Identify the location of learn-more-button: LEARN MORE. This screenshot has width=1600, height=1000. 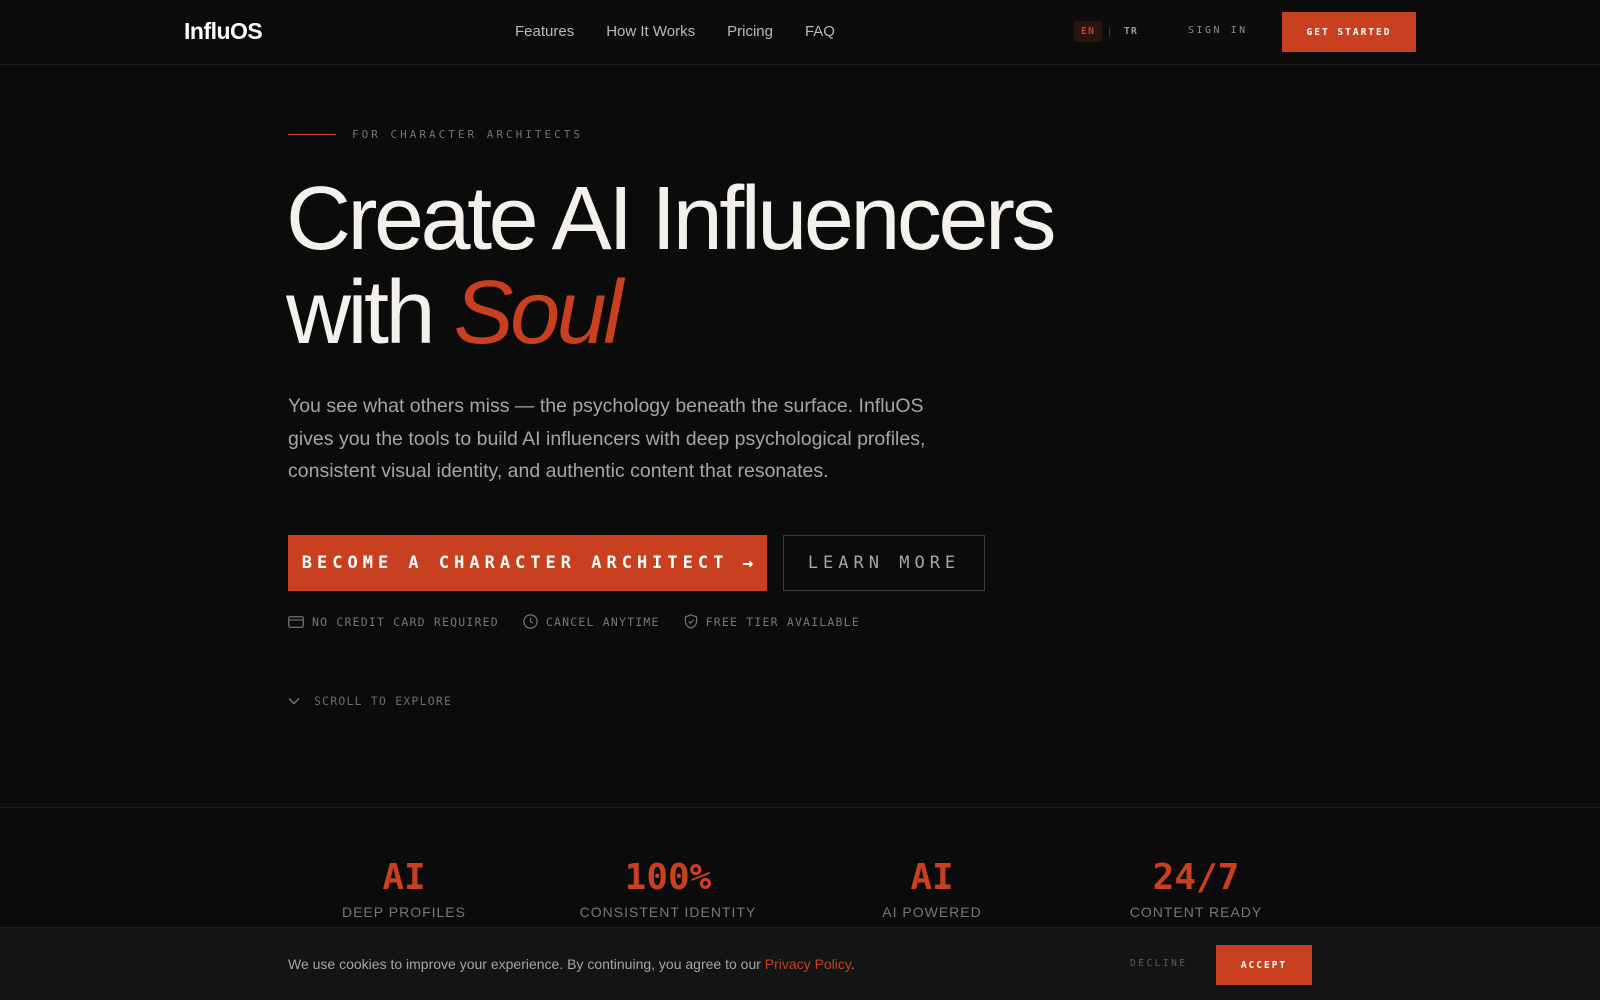
(884, 563).